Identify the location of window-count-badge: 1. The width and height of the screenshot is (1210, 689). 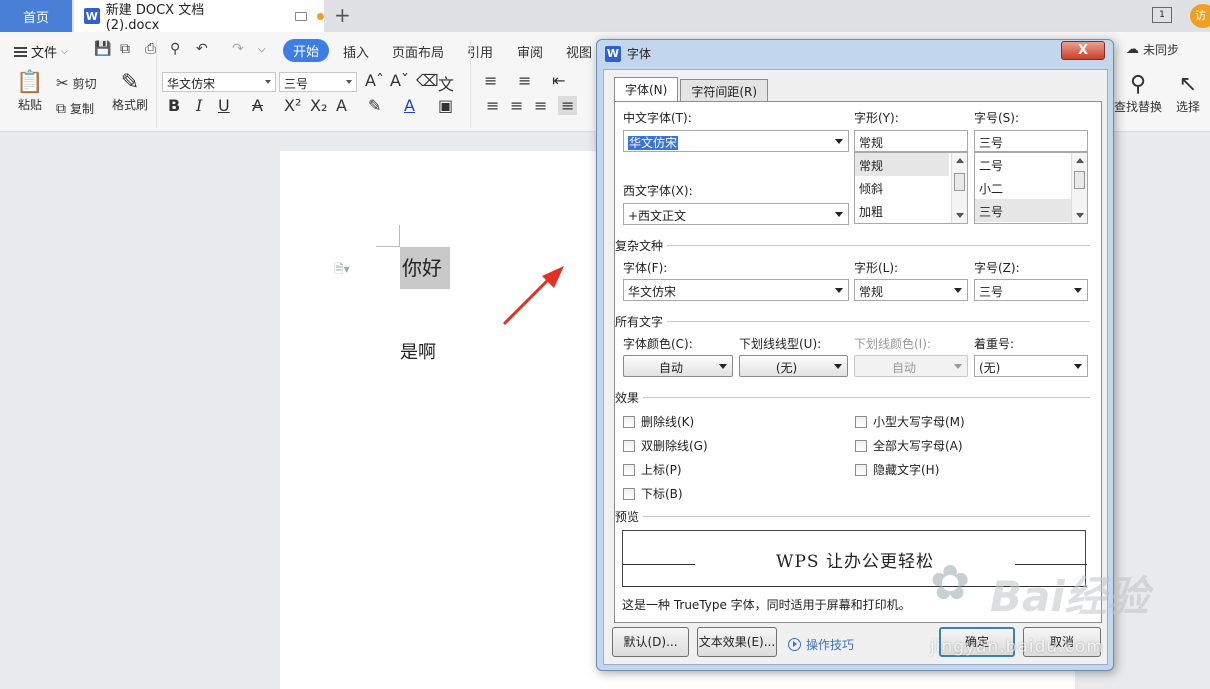
(1162, 15).